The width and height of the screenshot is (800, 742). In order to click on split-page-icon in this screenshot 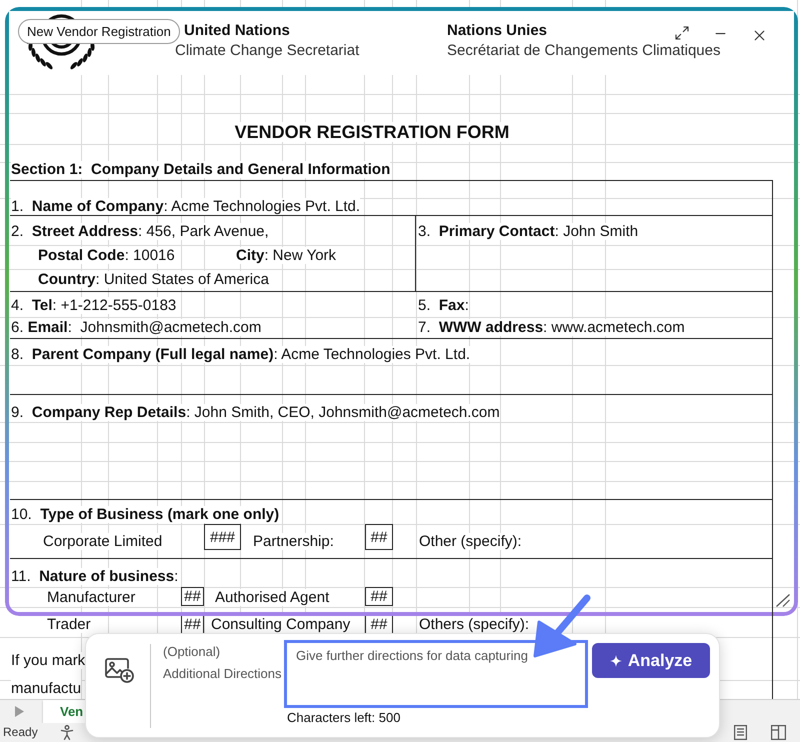, I will do `click(778, 732)`.